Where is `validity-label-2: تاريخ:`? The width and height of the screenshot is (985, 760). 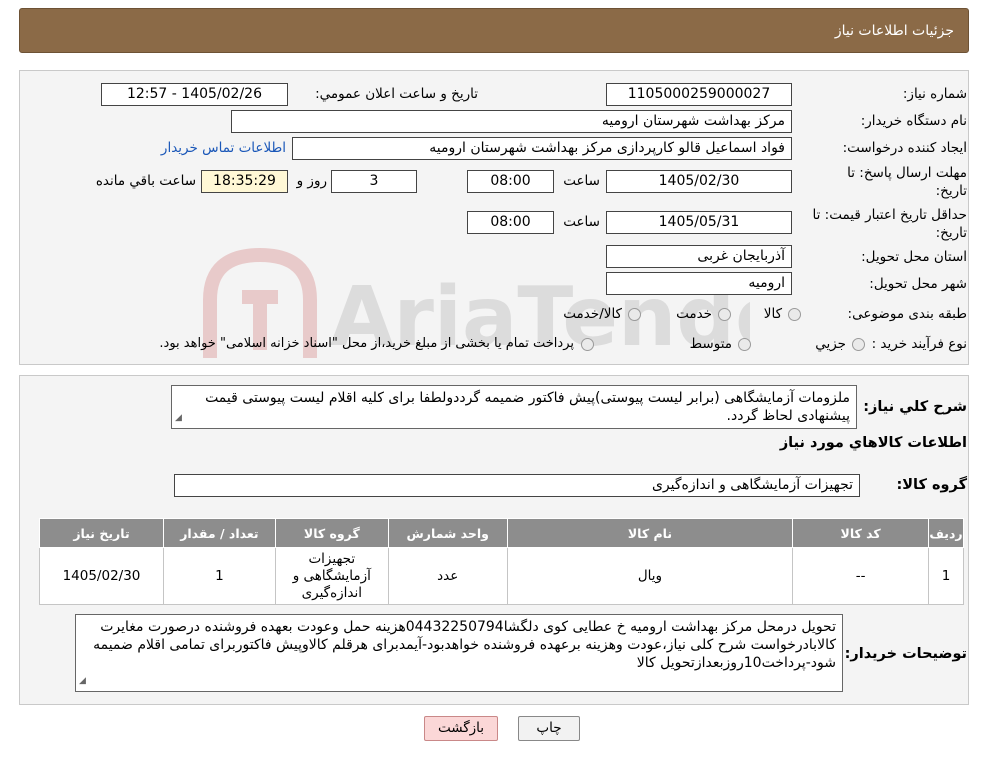 validity-label-2: تاريخ: is located at coordinates (951, 233).